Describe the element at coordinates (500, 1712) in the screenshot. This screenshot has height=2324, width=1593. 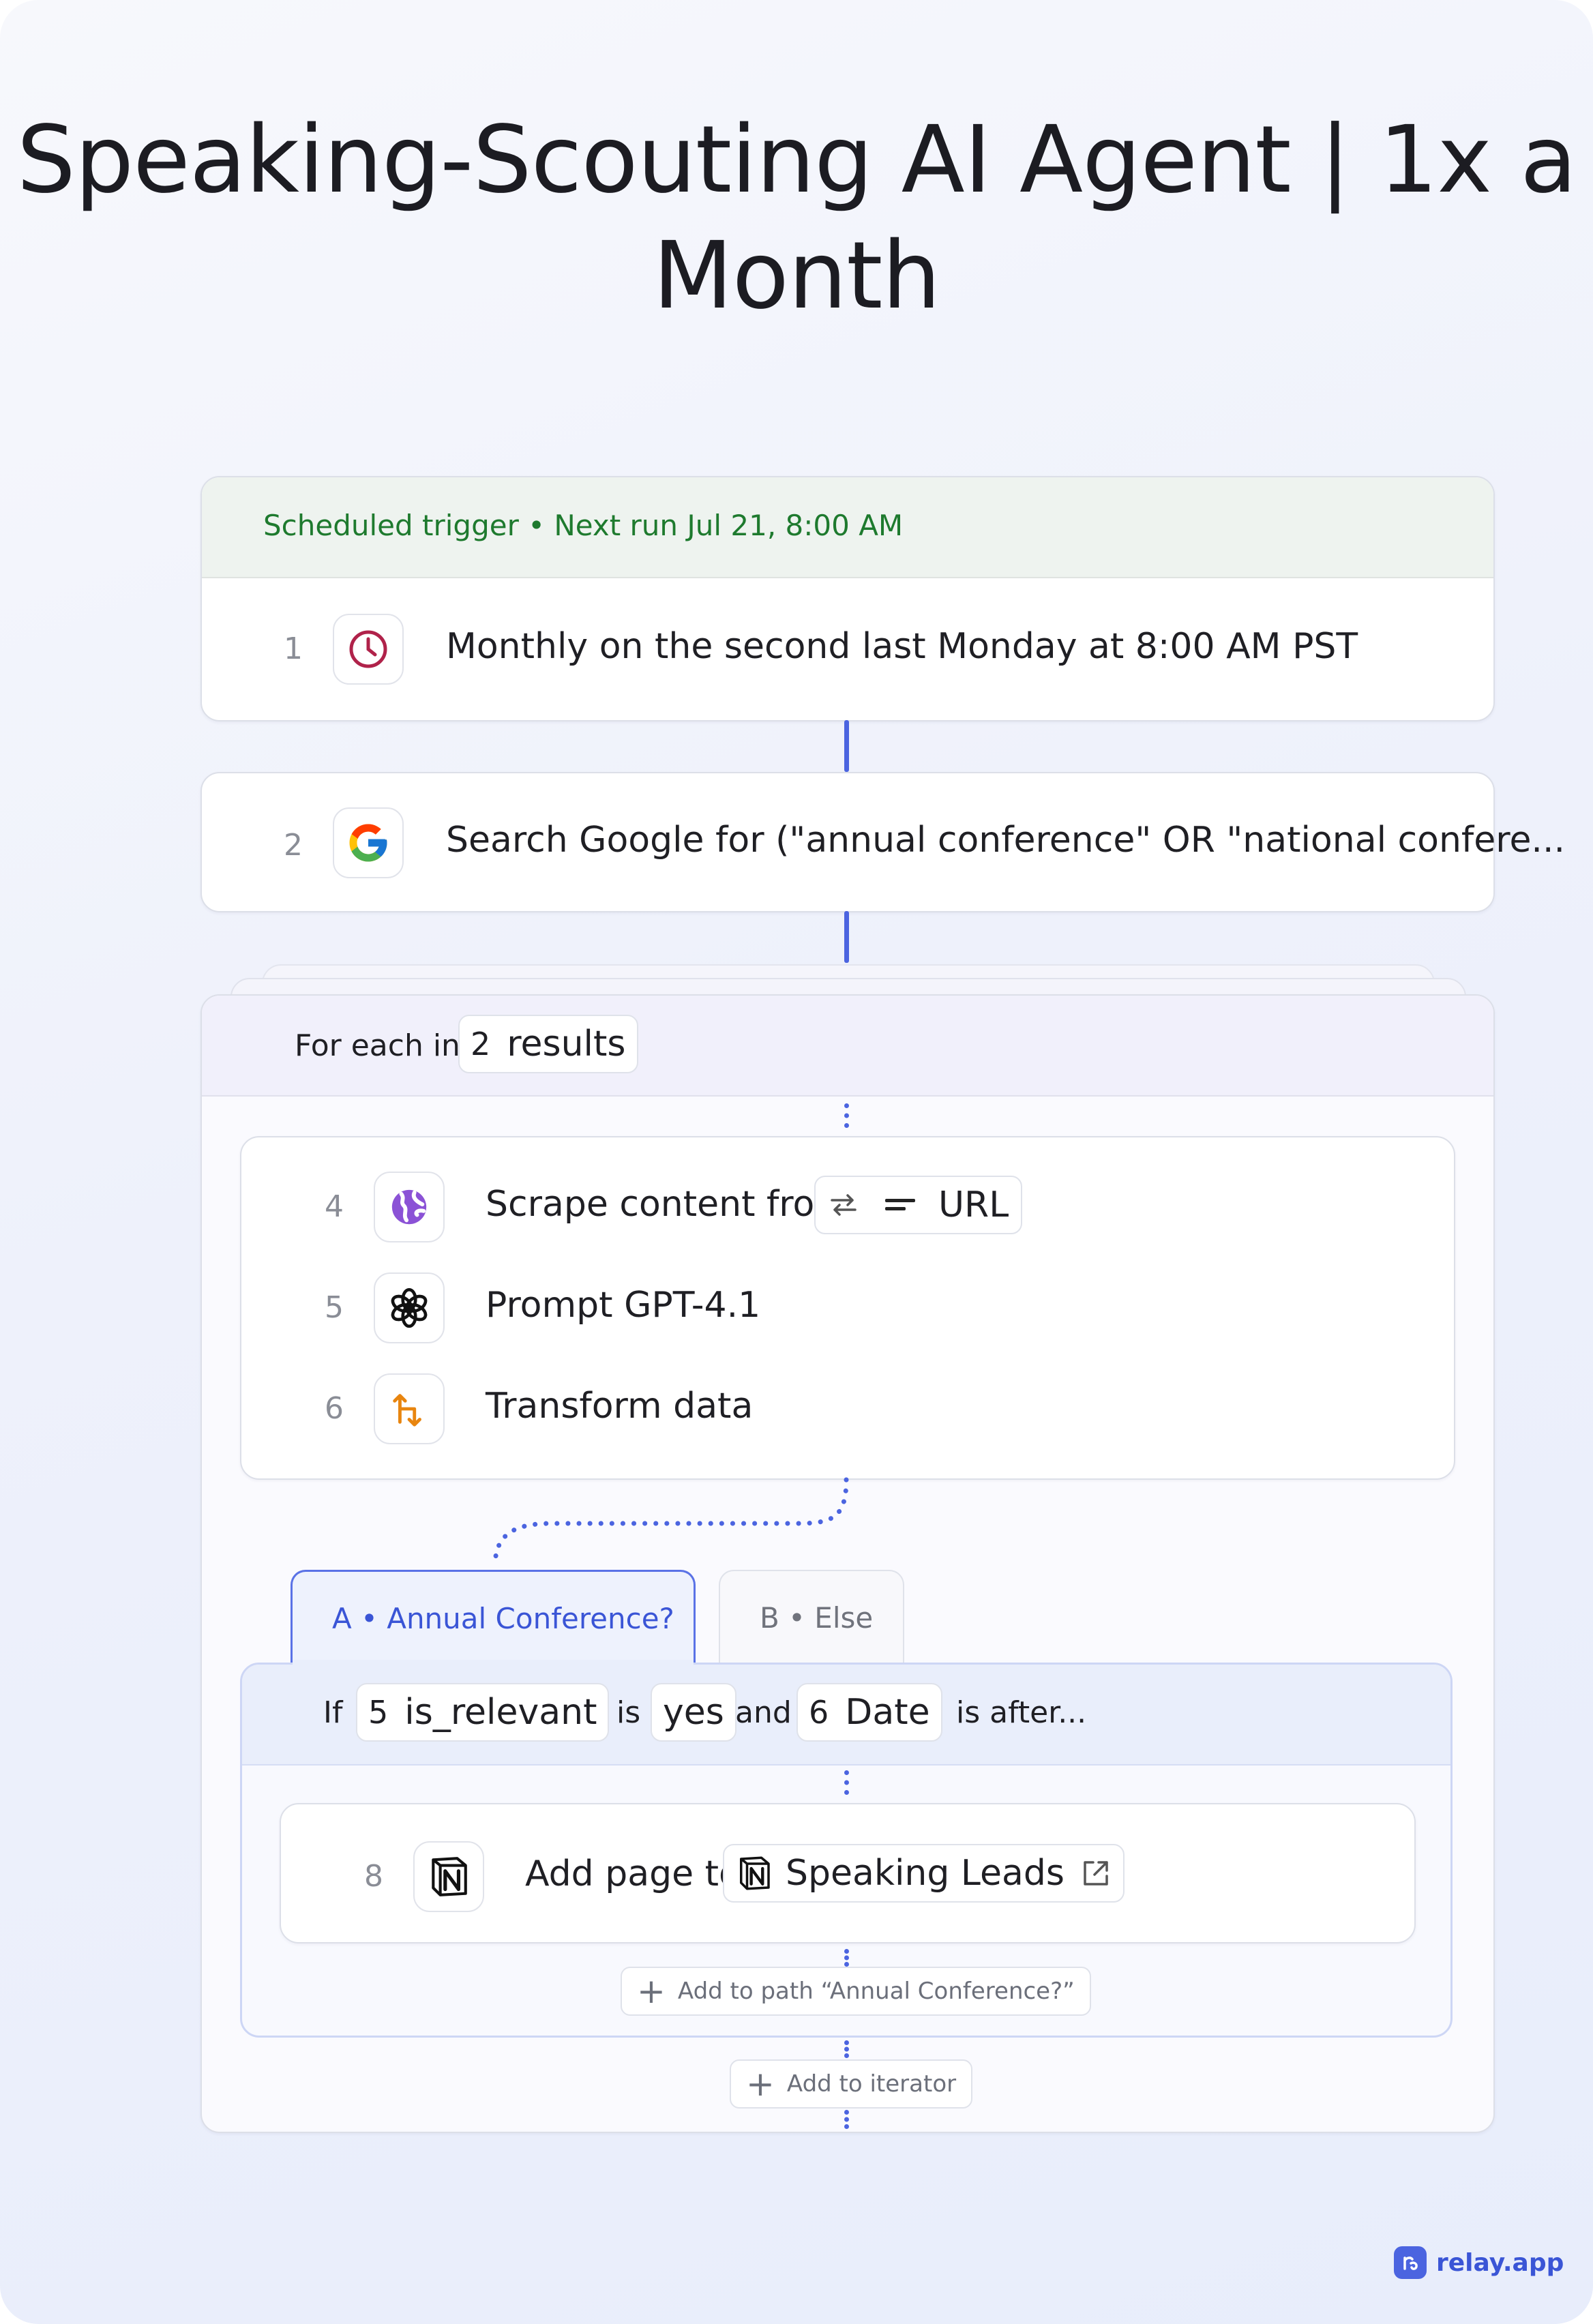
I see `chip-label: is_relevant` at that location.